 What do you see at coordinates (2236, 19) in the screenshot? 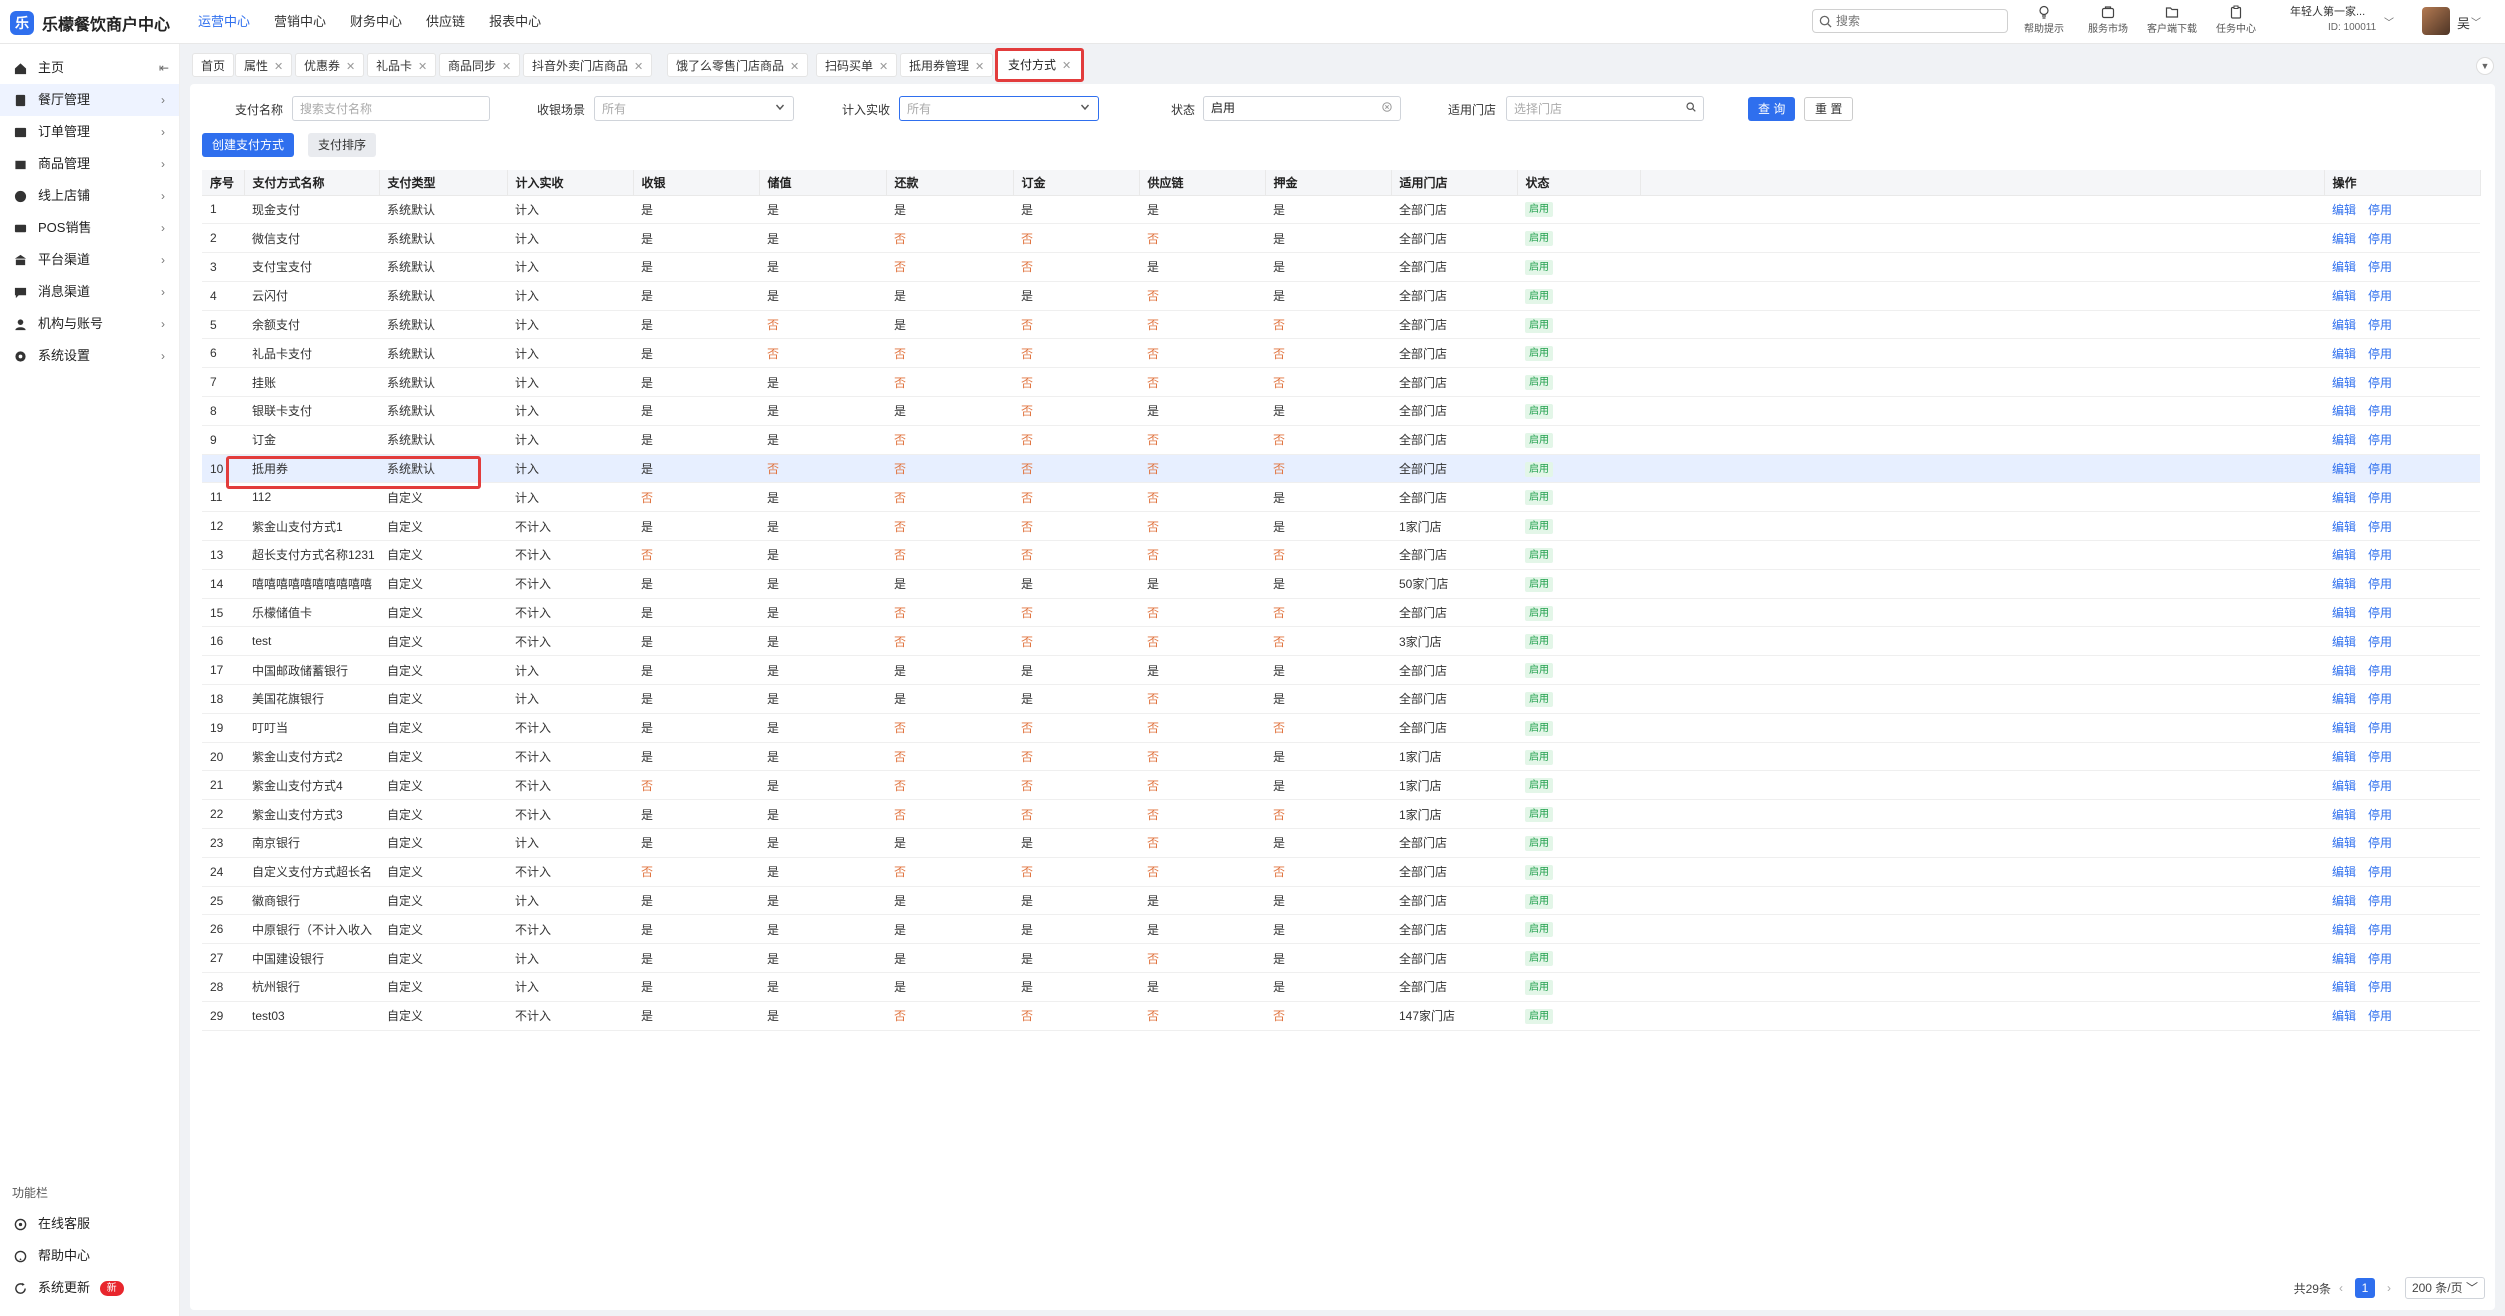
I see `task-center-button: 任务中心` at bounding box center [2236, 19].